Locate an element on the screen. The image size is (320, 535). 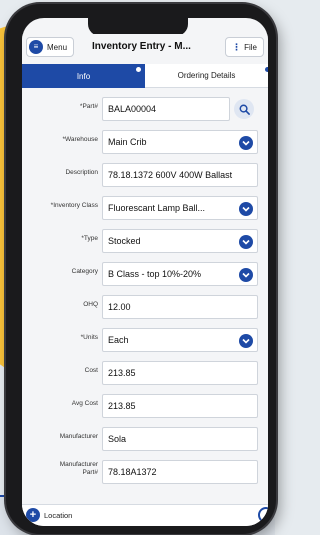
form-row-part: *Part# BALA00004 is located at coordinates (145, 110).